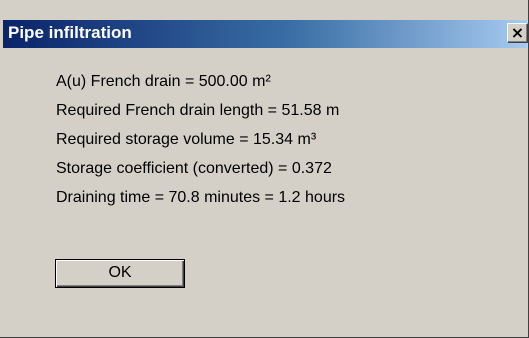  I want to click on dialog-title: Pipe infiltration, so click(70, 32).